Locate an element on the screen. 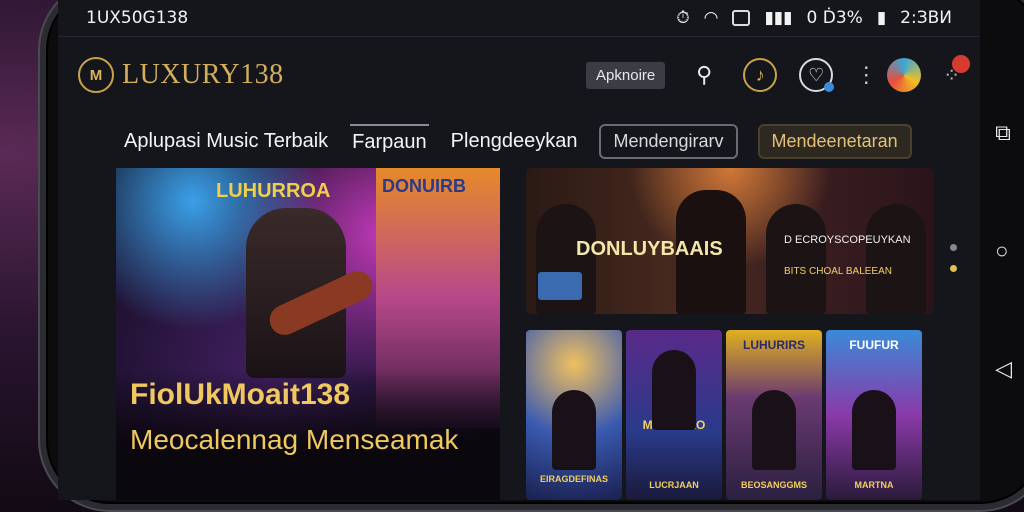 The width and height of the screenshot is (1024, 512). android-nav-keys: ⧉ ○ ◁ is located at coordinates (1003, 251).